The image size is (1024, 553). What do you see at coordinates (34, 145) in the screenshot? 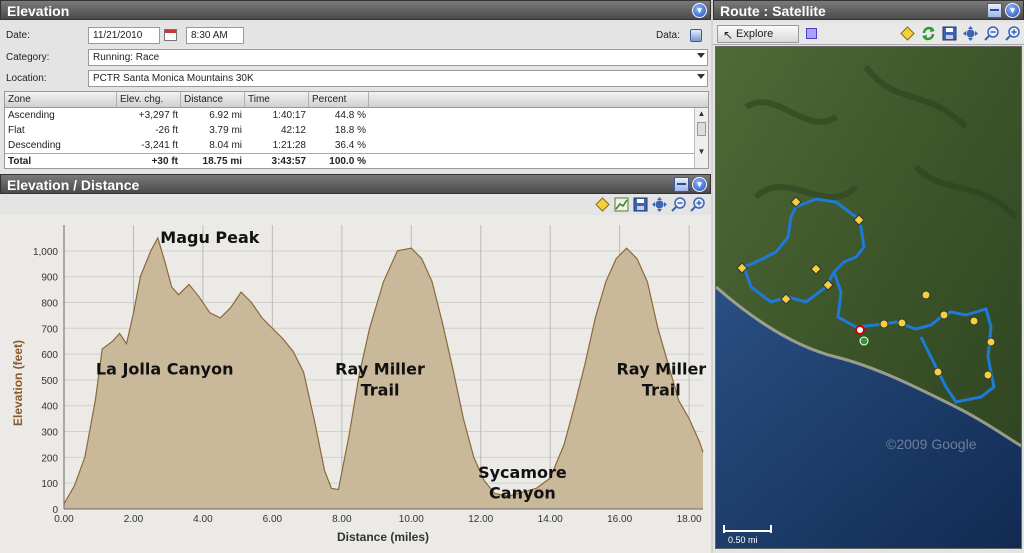
I see `cell-zone: Descending` at bounding box center [34, 145].